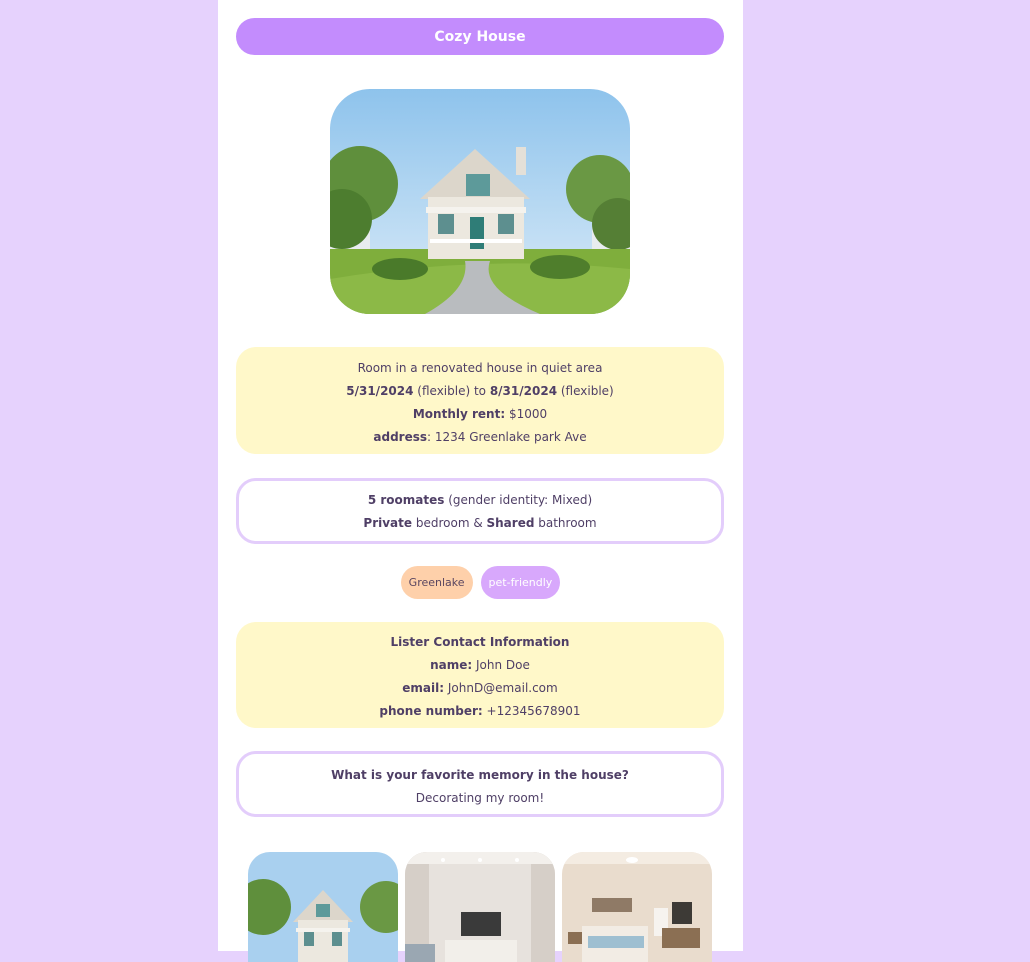 The width and height of the screenshot is (1030, 962). What do you see at coordinates (431, 711) in the screenshot?
I see `phone-label: phone number:` at bounding box center [431, 711].